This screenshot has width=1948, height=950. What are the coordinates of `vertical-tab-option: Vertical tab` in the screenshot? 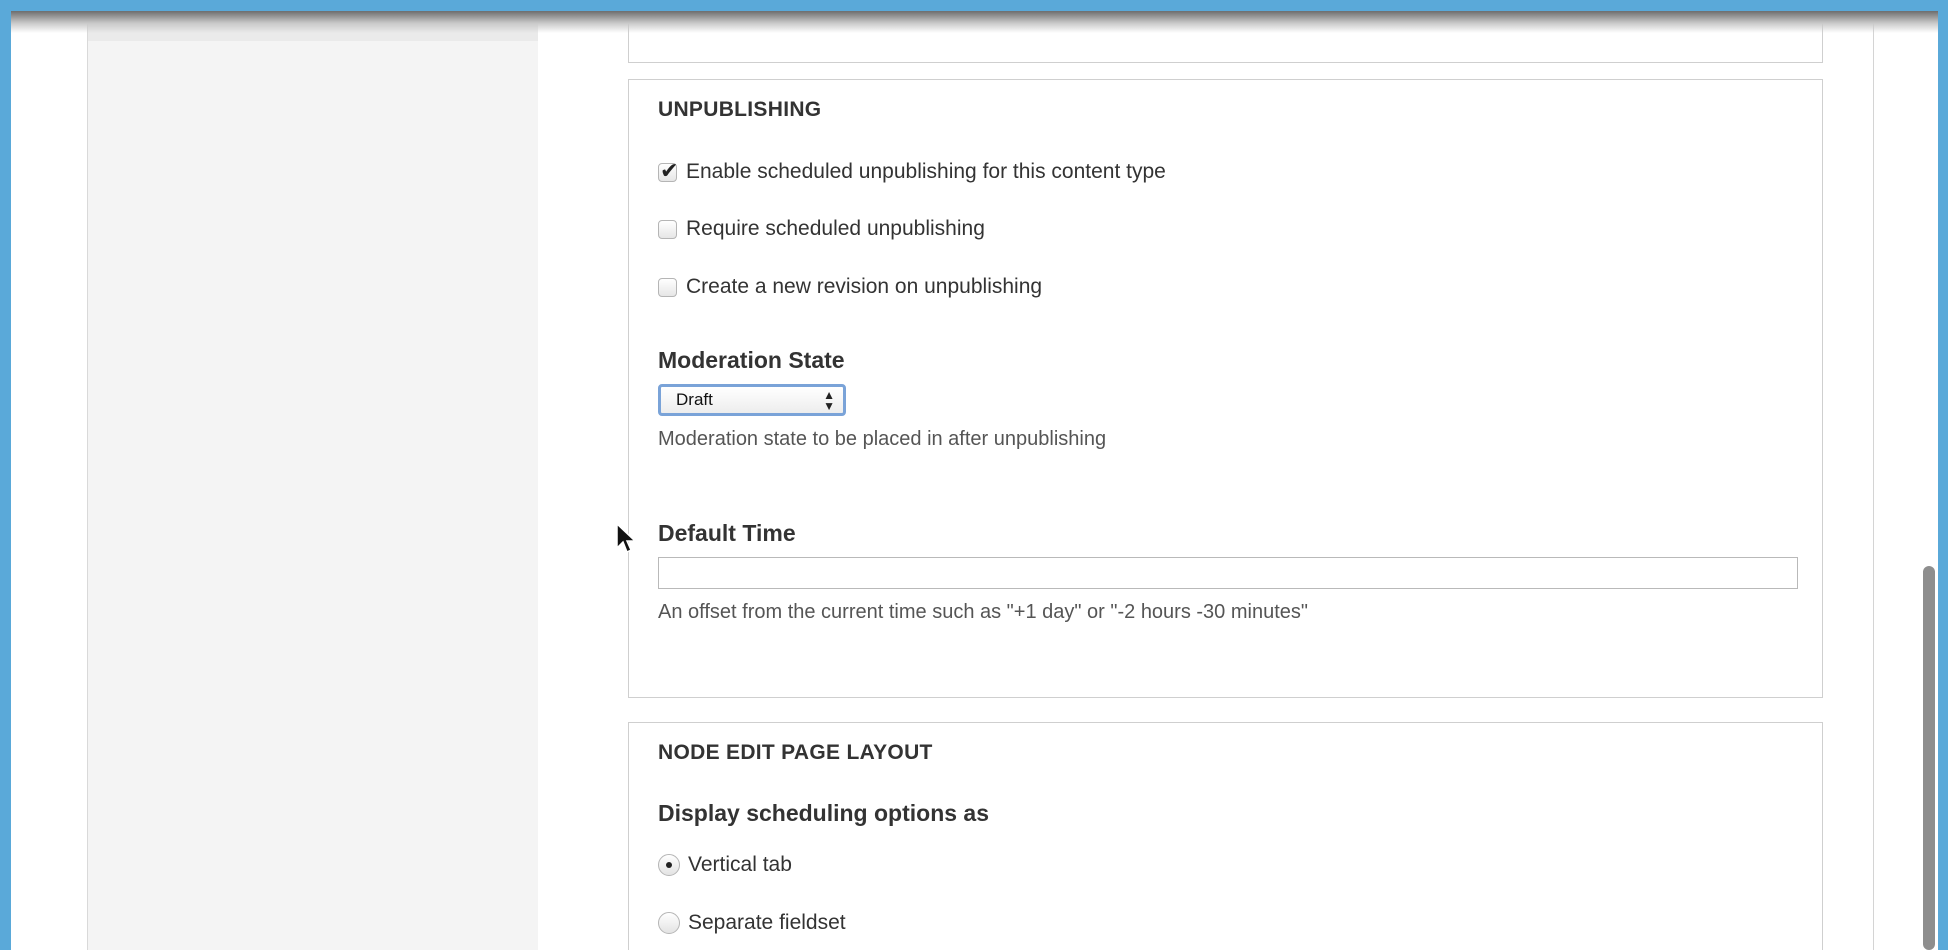 It's located at (725, 865).